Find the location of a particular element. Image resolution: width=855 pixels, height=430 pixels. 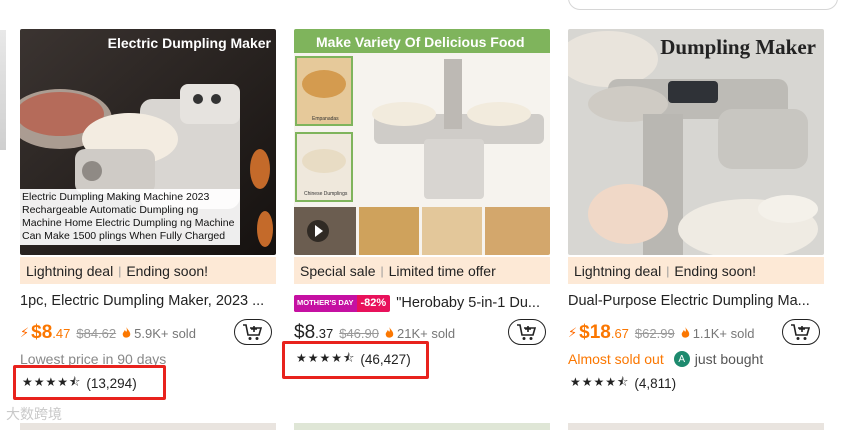

sold-count-1: 5.9K+ sold is located at coordinates (159, 333).